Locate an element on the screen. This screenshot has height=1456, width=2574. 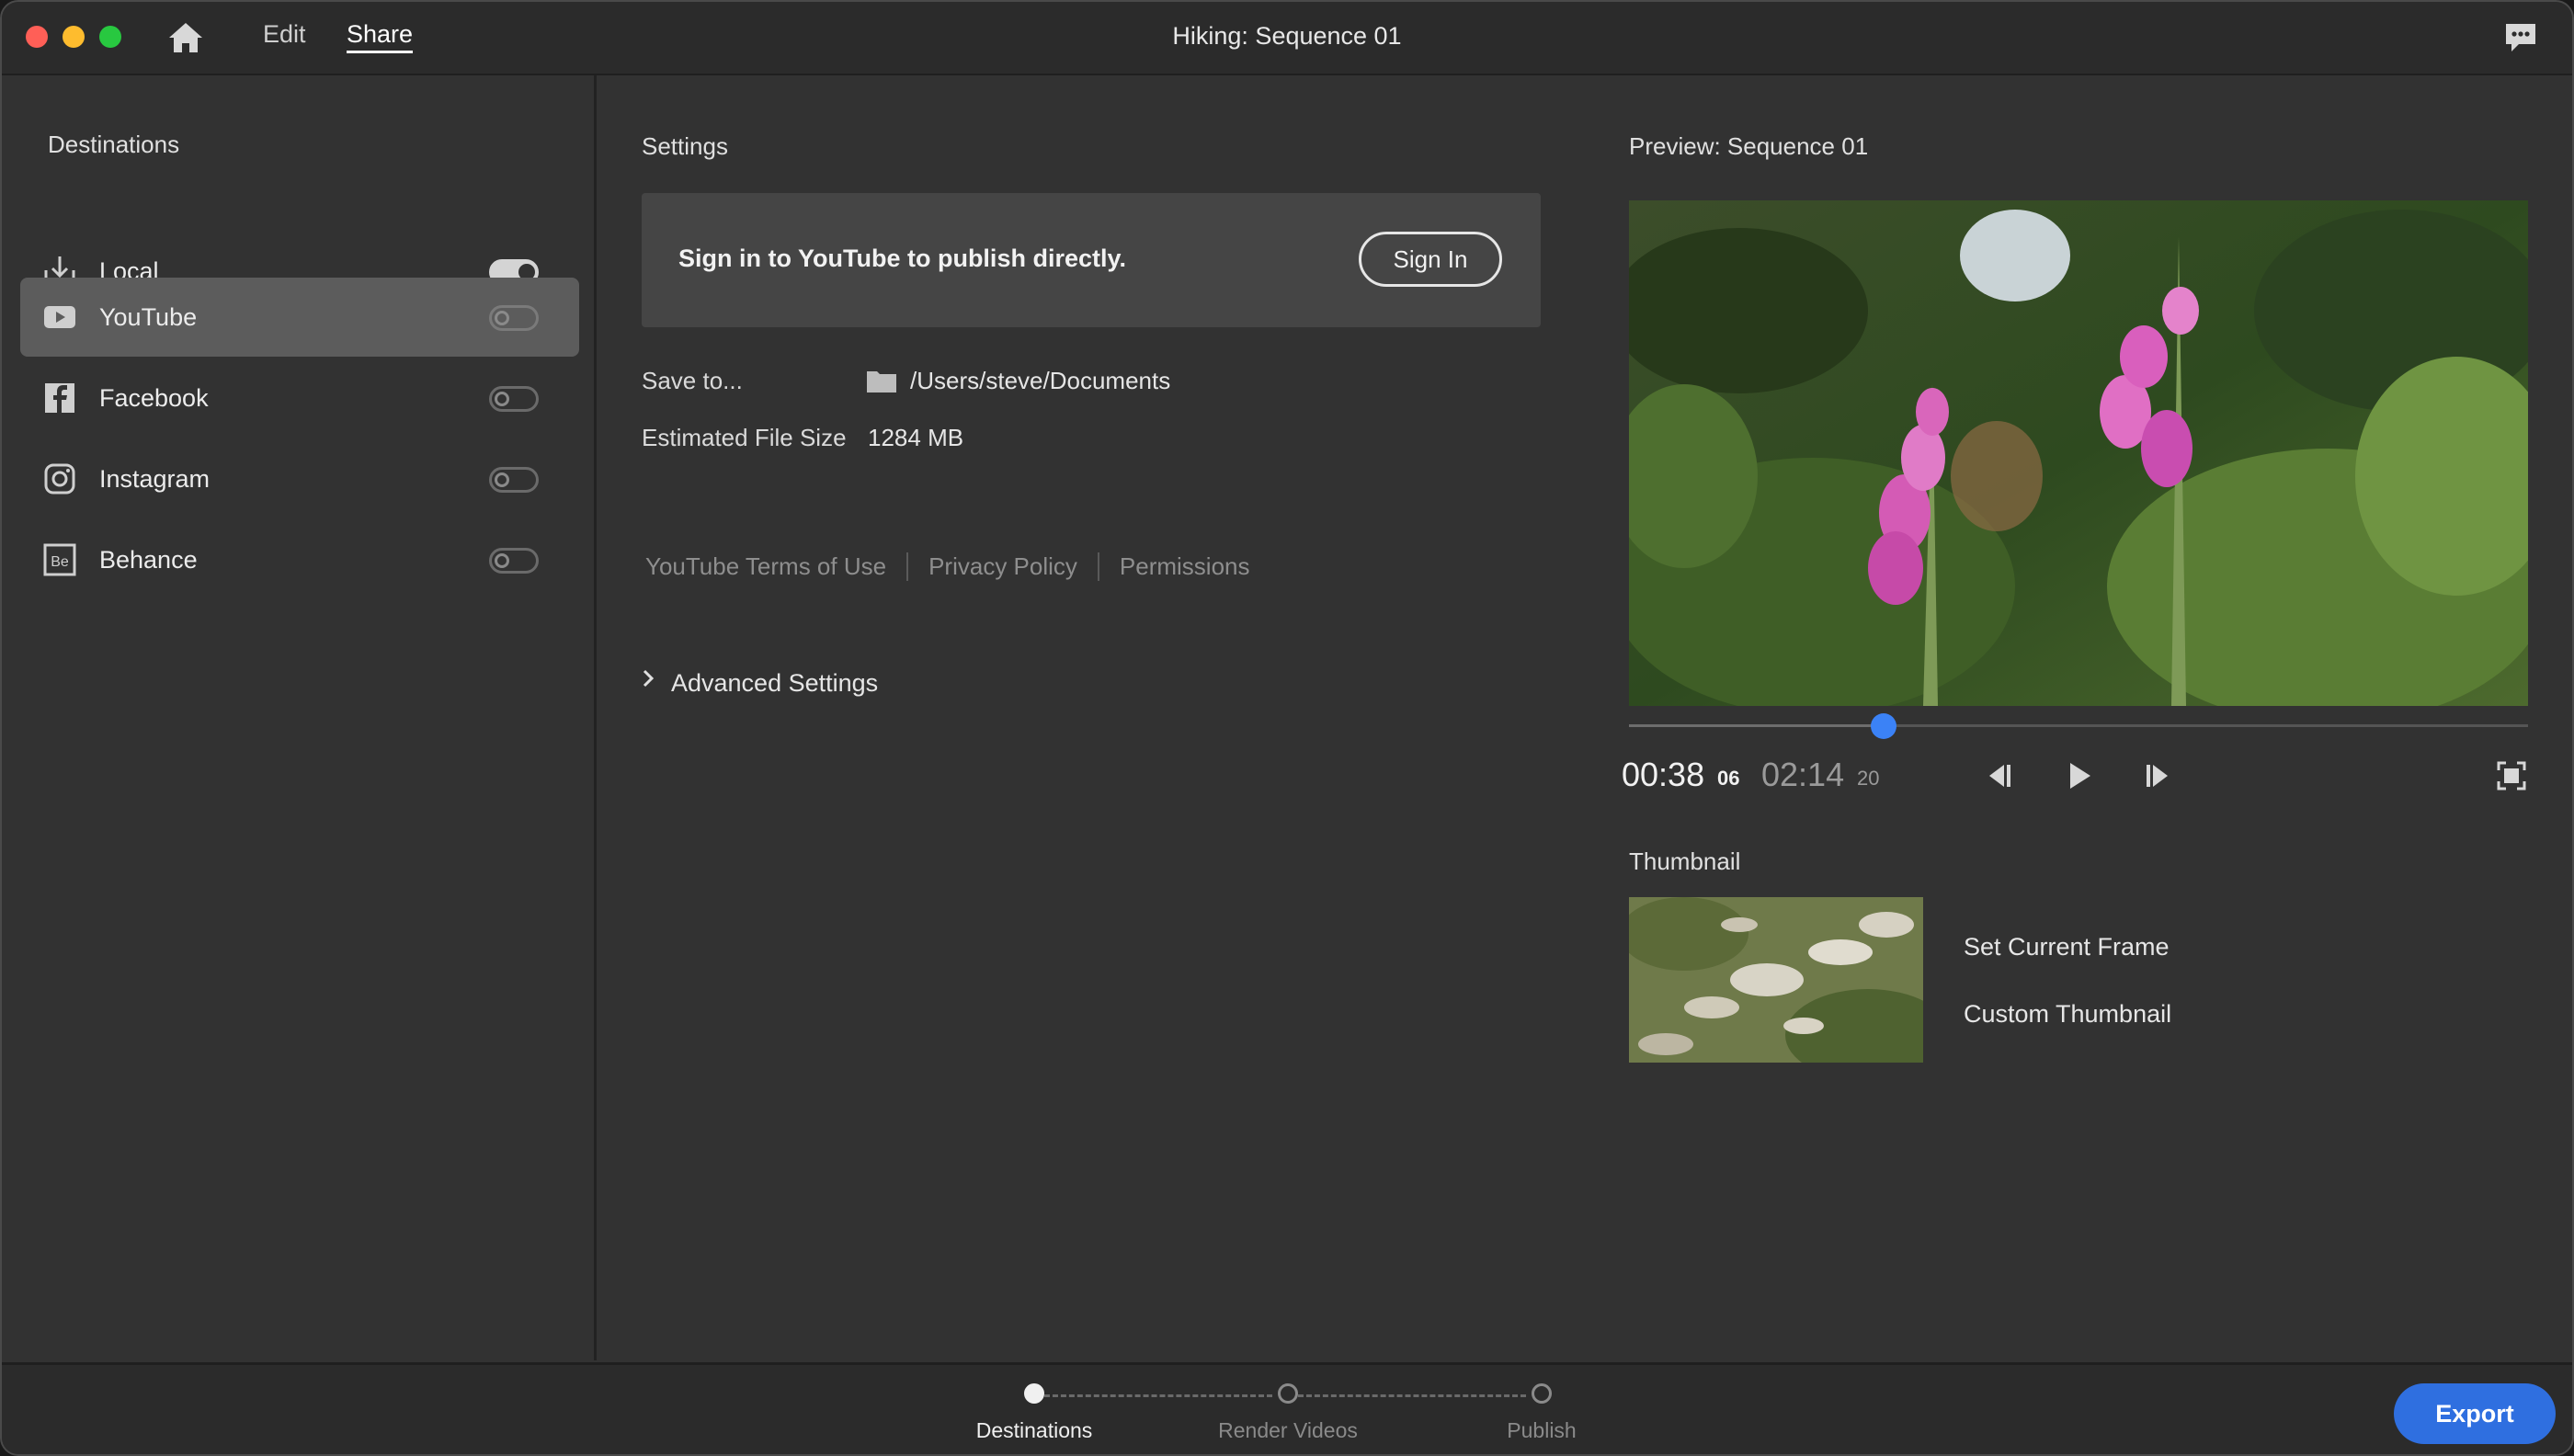
file-size-label: Estimated File Size is located at coordinates (744, 437).